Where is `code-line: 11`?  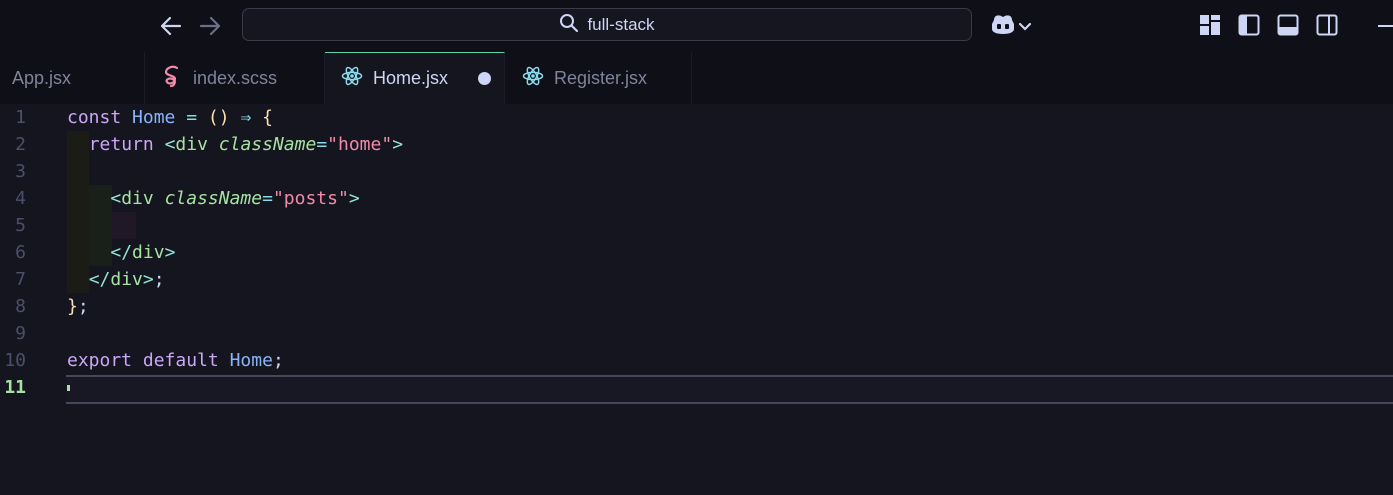 code-line: 11 is located at coordinates (696, 387).